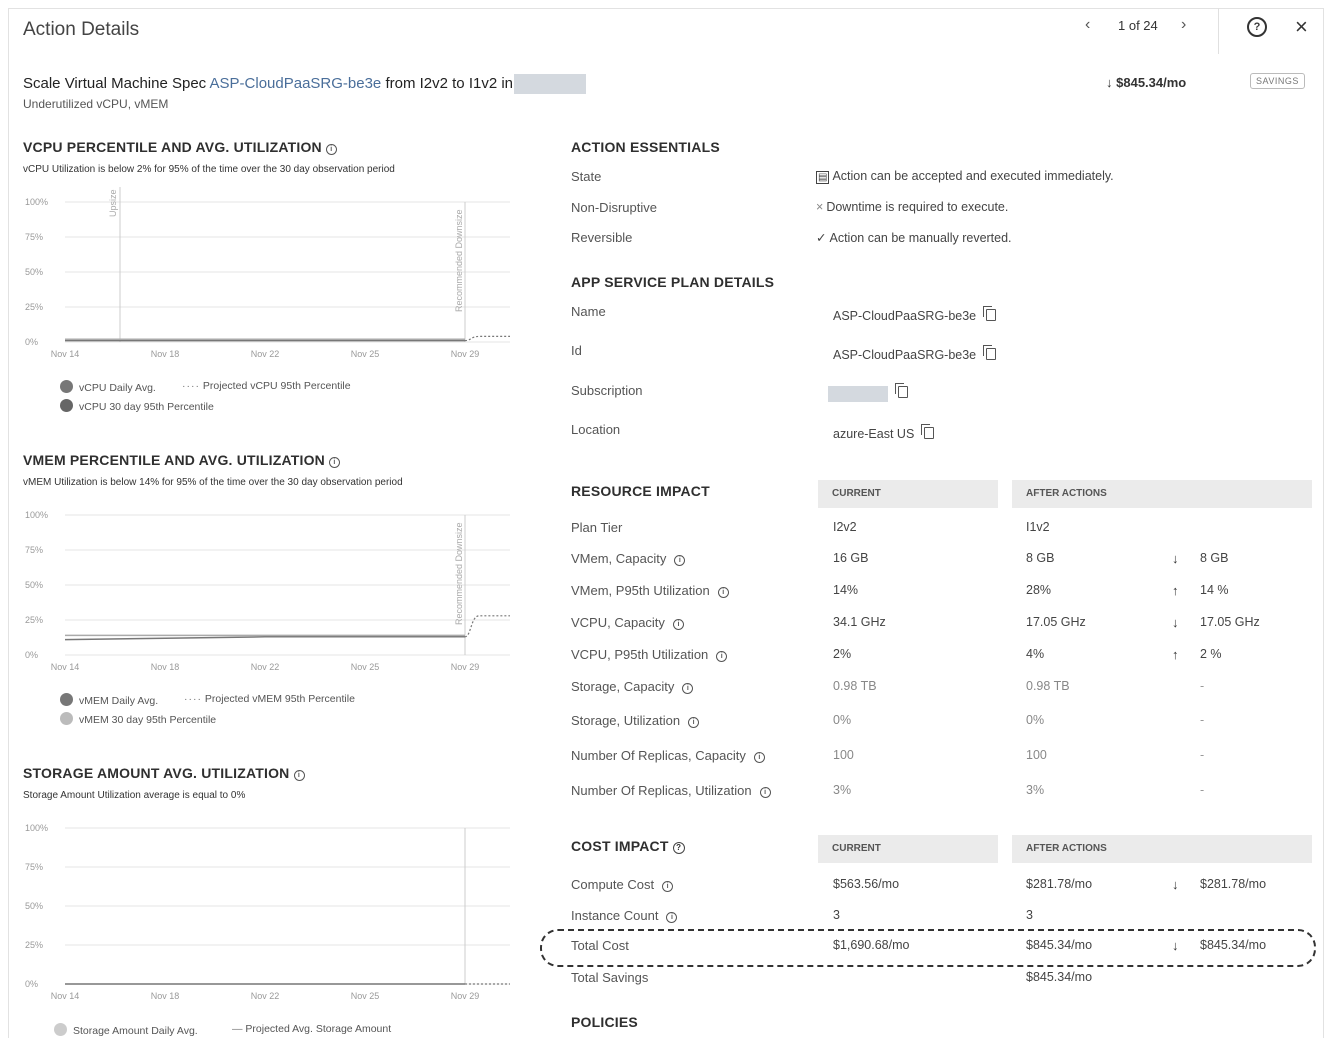 Image resolution: width=1332 pixels, height=1044 pixels. I want to click on plan-value-text: azure-East US, so click(874, 434).